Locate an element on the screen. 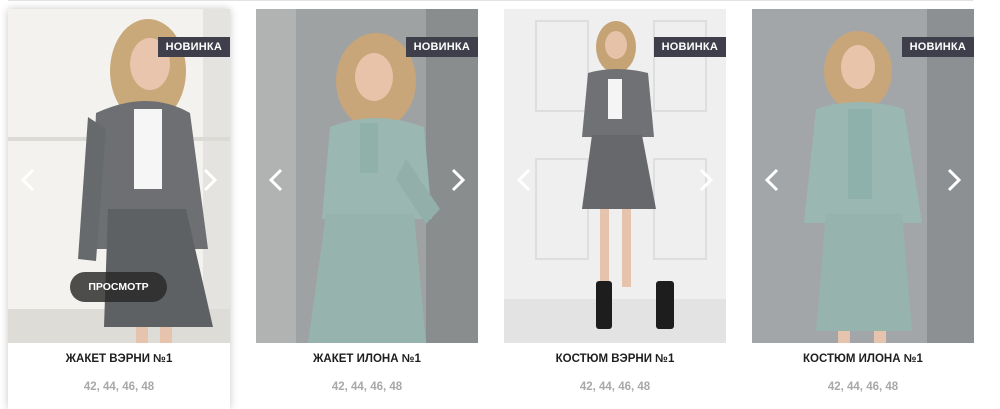 This screenshot has width=1000, height=409. quick-view-button: ПРОСМОТР is located at coordinates (118, 287).